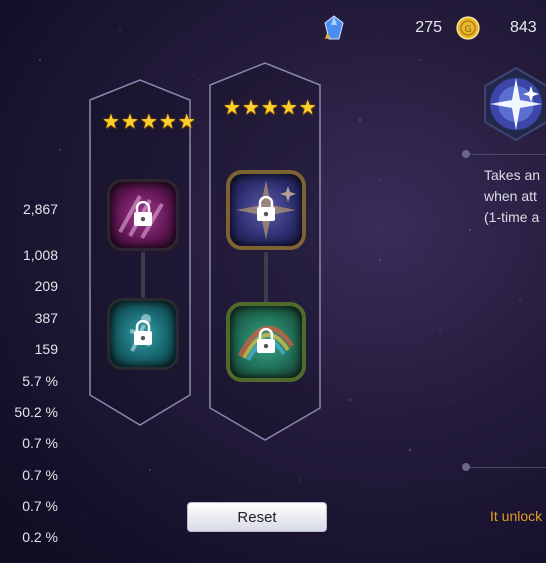  What do you see at coordinates (512, 175) in the screenshot?
I see `description-line: Takes an` at bounding box center [512, 175].